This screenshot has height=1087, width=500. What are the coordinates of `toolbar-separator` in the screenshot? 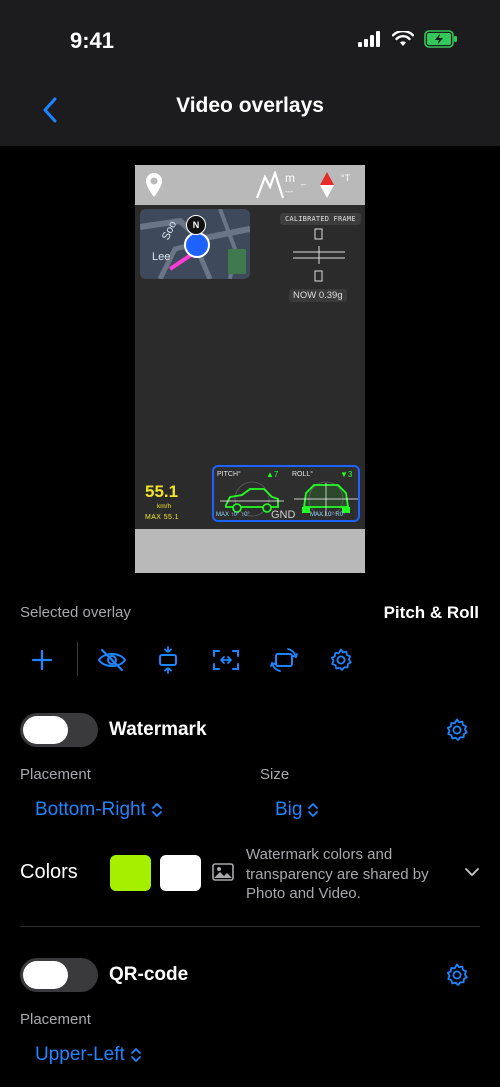 It's located at (77, 659).